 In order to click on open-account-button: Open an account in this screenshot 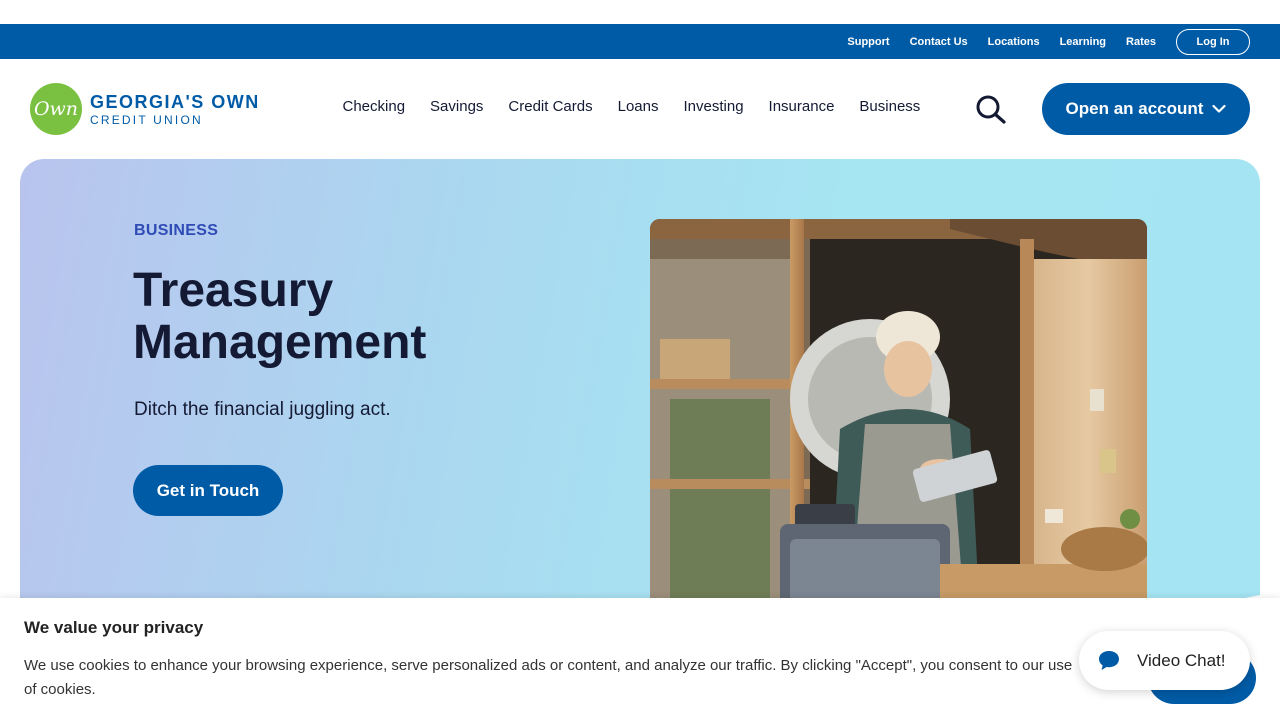, I will do `click(1146, 109)`.